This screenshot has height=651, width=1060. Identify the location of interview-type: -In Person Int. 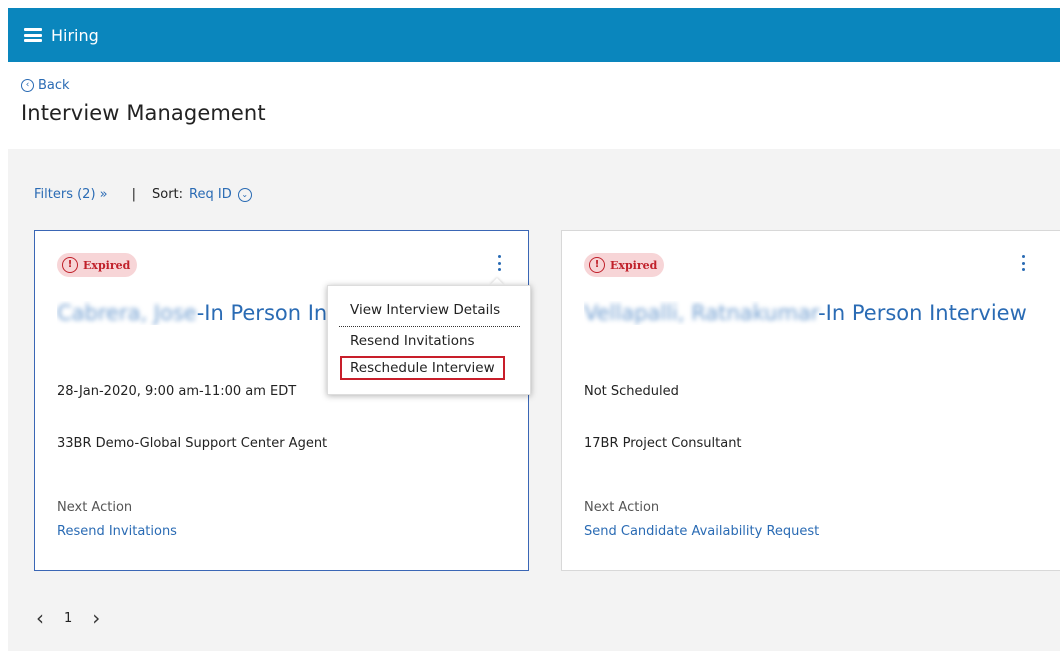
(261, 313).